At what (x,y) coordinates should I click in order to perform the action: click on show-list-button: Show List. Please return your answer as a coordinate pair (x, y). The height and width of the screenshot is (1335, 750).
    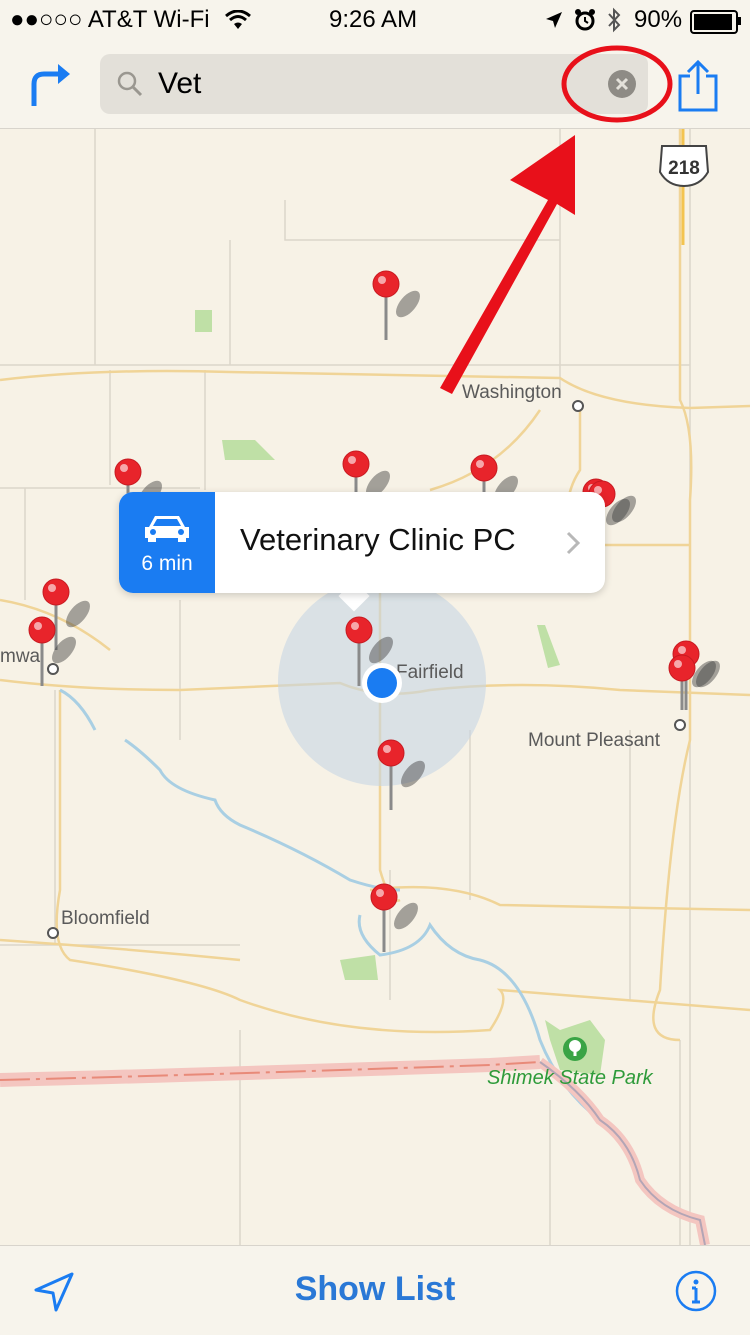
    Looking at the image, I should click on (375, 1289).